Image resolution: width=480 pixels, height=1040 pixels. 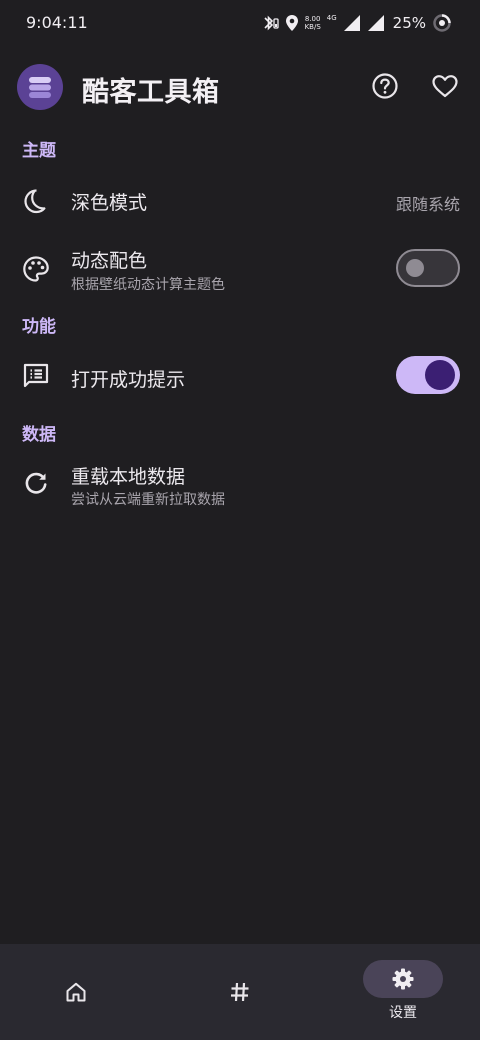 What do you see at coordinates (240, 377) in the screenshot?
I see `setting-open-success-hint: 打开成功提示` at bounding box center [240, 377].